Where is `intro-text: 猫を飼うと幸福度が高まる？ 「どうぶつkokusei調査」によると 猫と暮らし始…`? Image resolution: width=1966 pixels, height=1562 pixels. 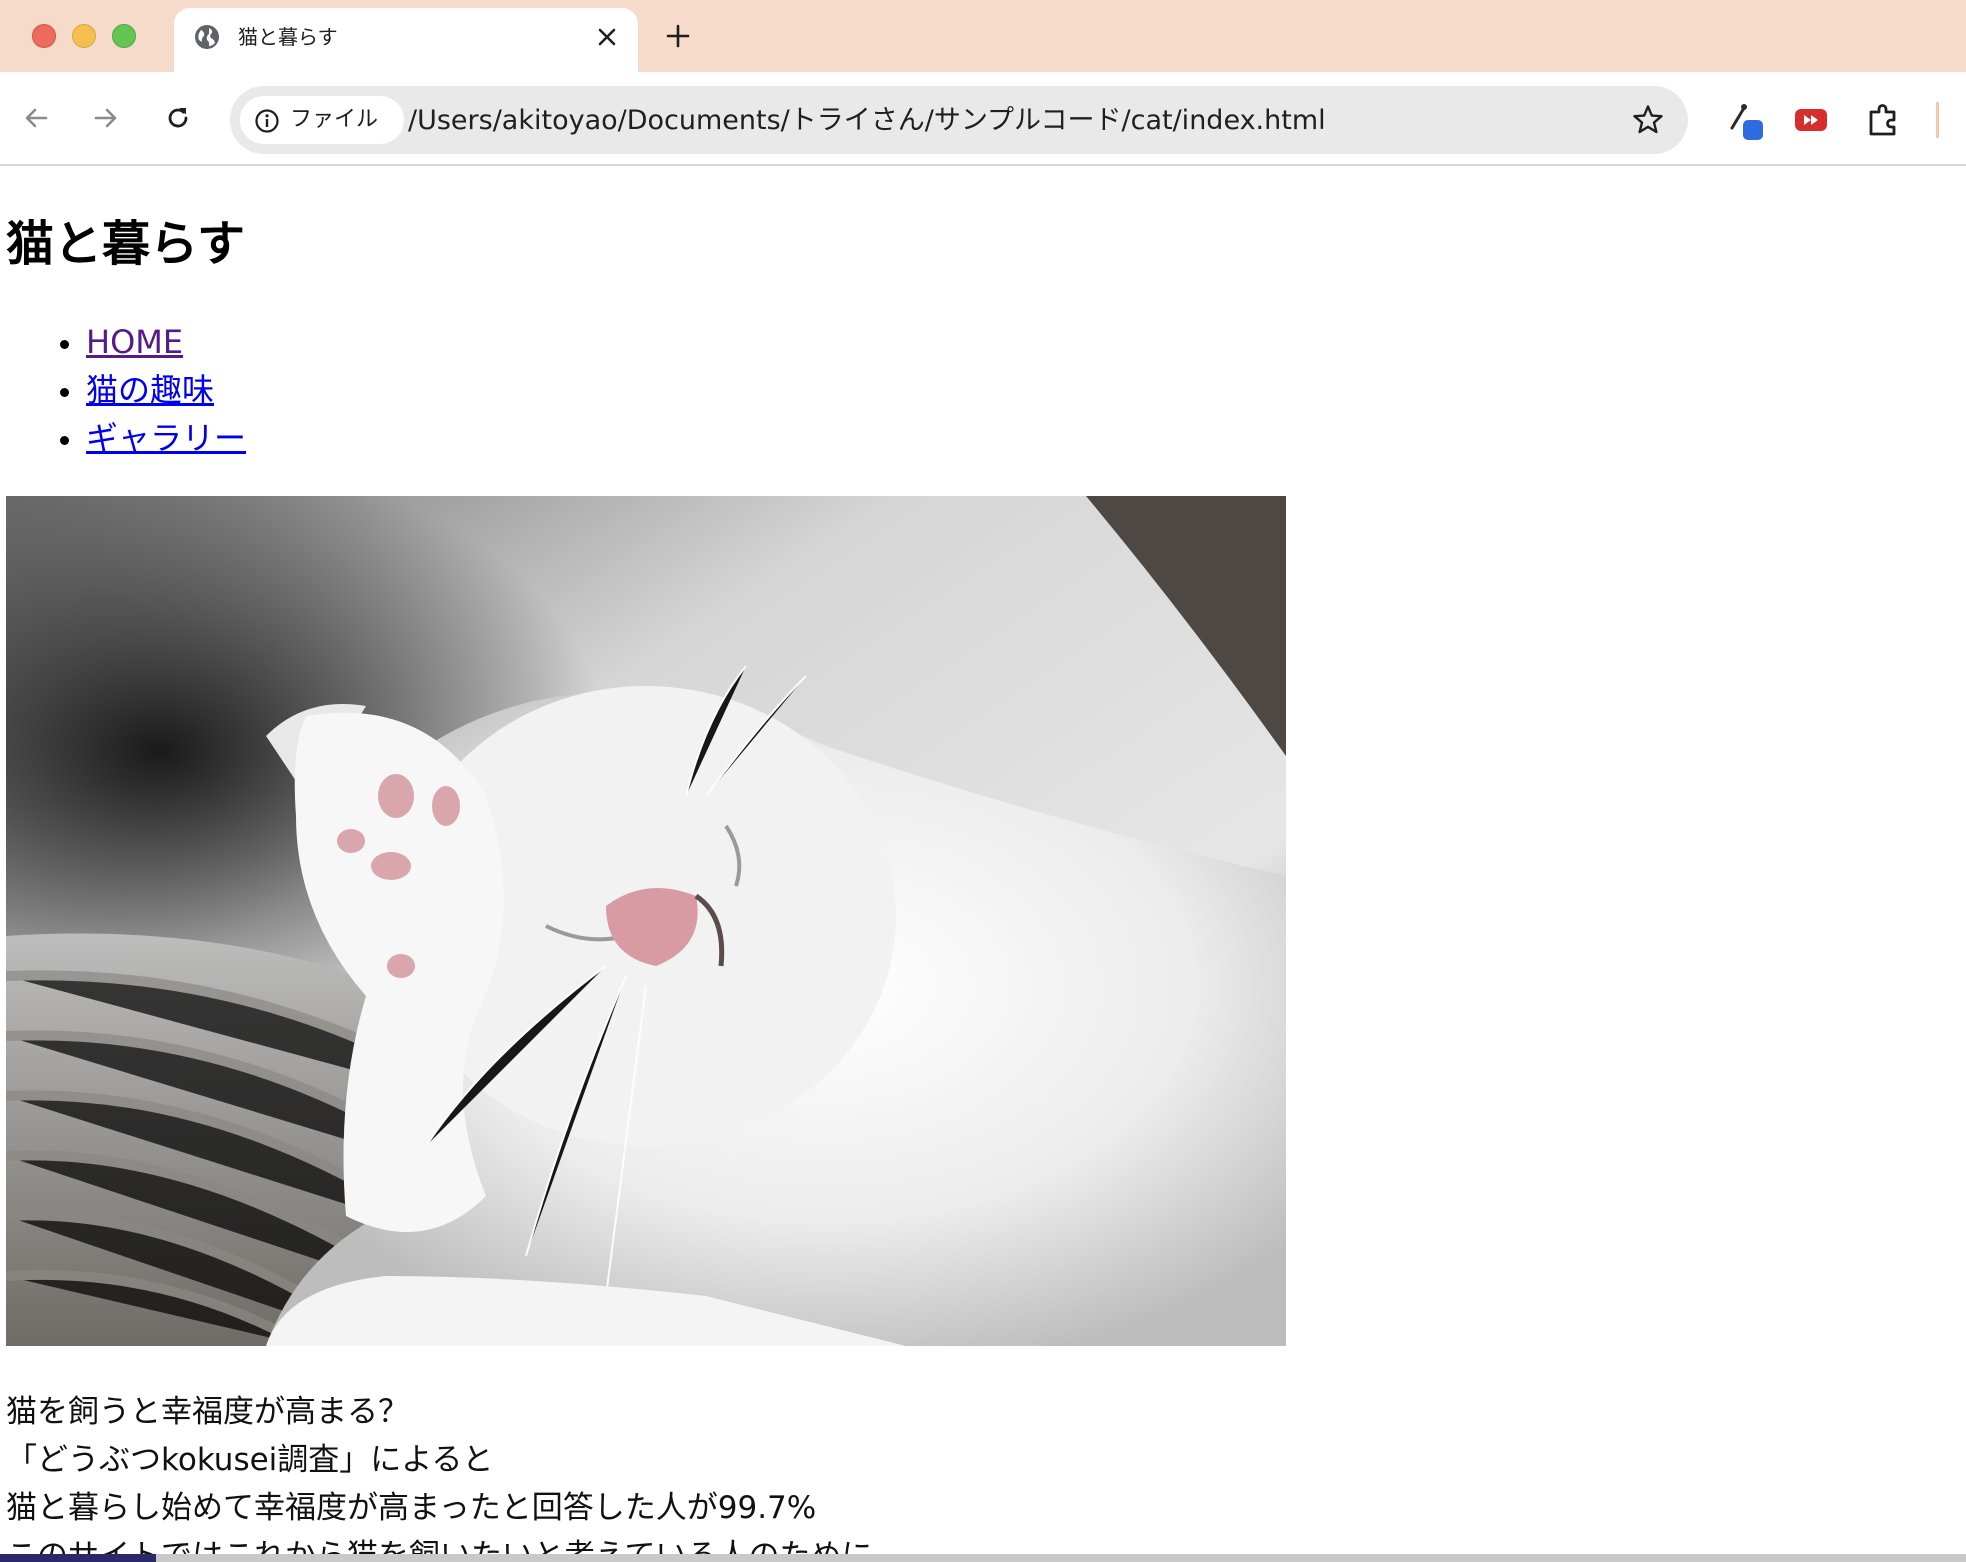
intro-text: 猫を飼うと幸福度が高まる？ 「どうぶつkokusei調査」によると 猫と暮らし始… is located at coordinates (439, 1471).